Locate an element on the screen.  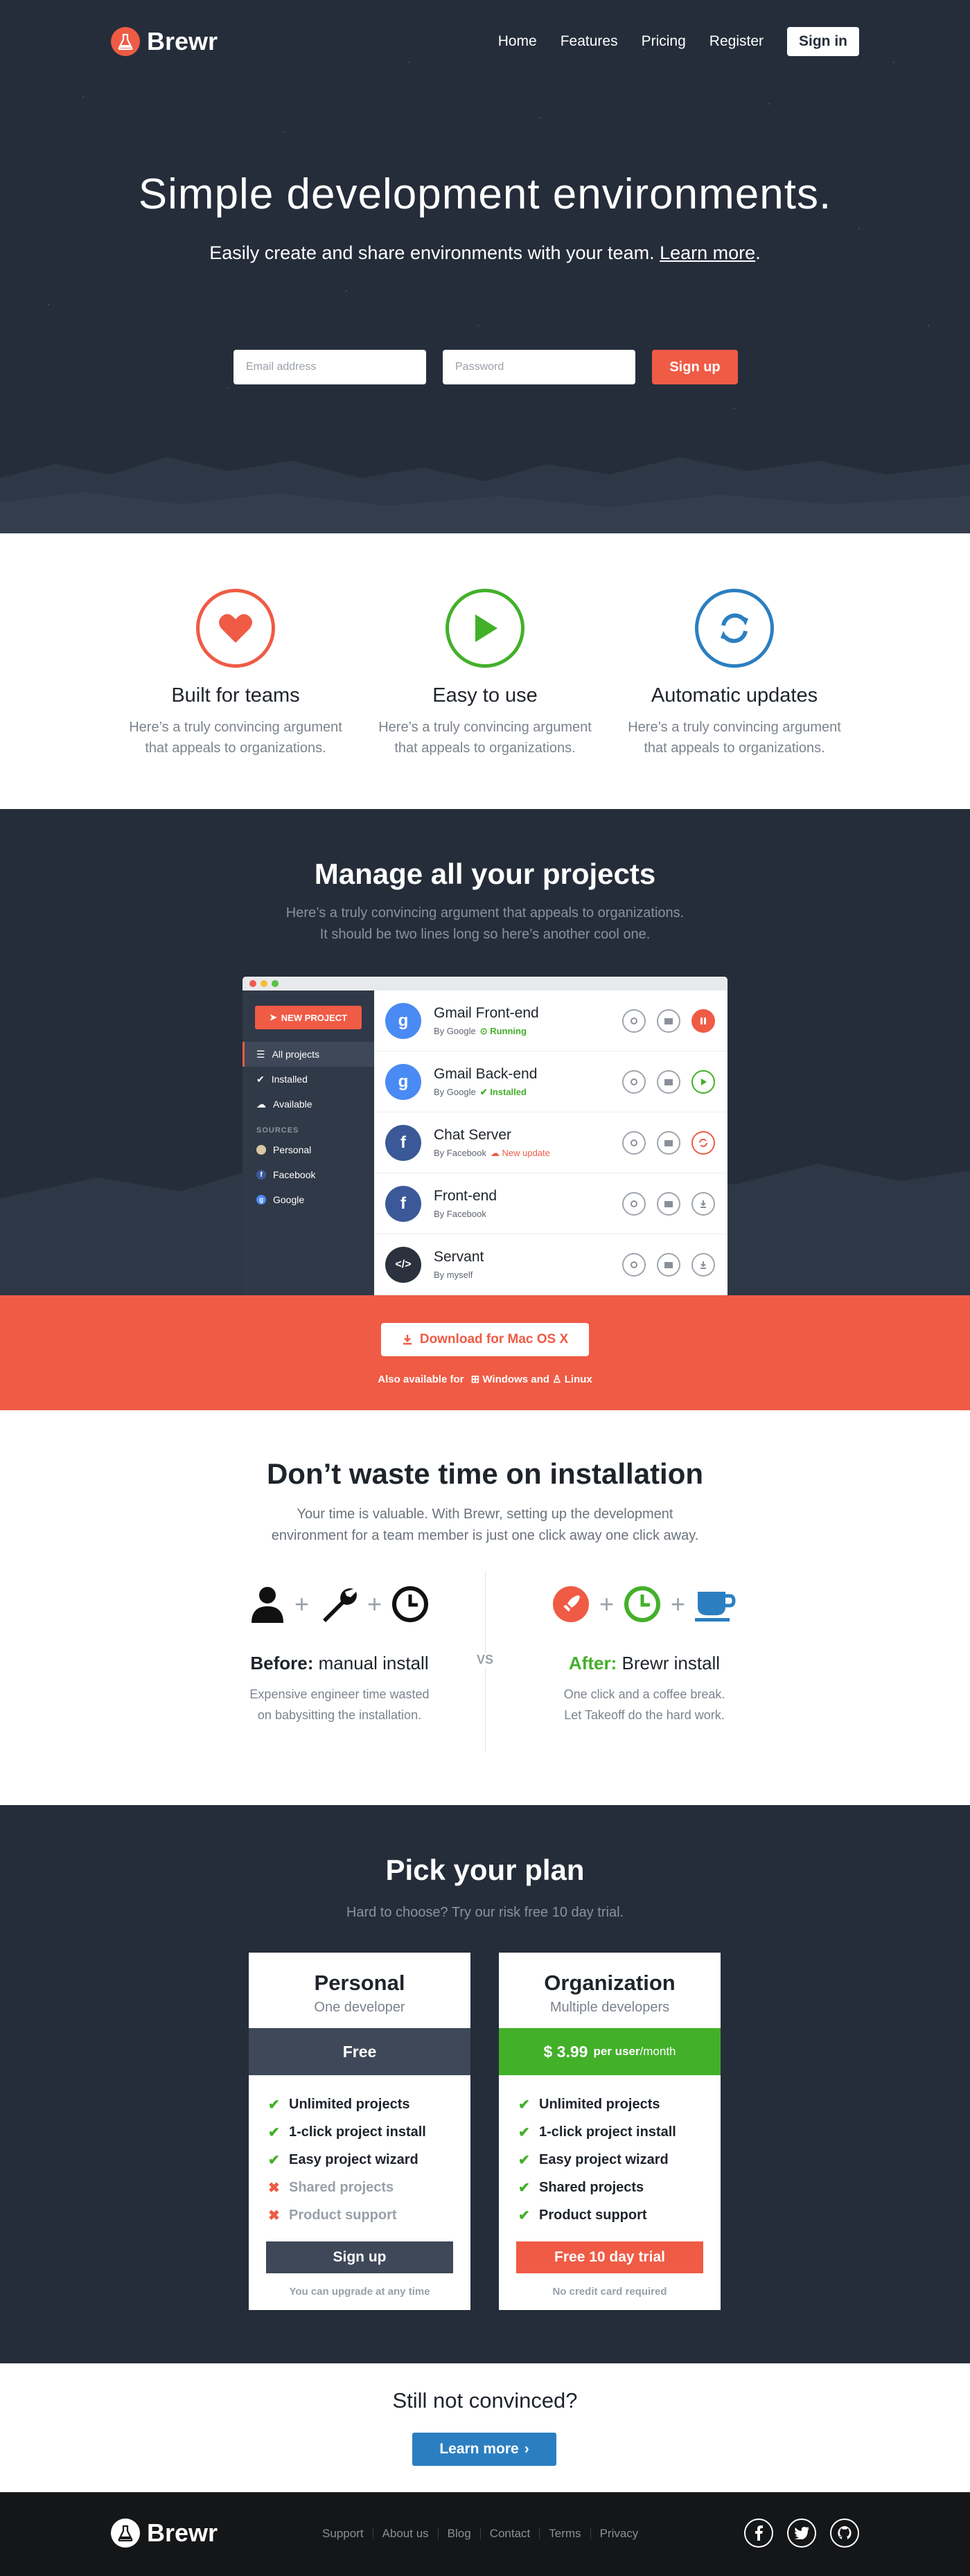
brand-name: Brewr is located at coordinates (182, 2533).